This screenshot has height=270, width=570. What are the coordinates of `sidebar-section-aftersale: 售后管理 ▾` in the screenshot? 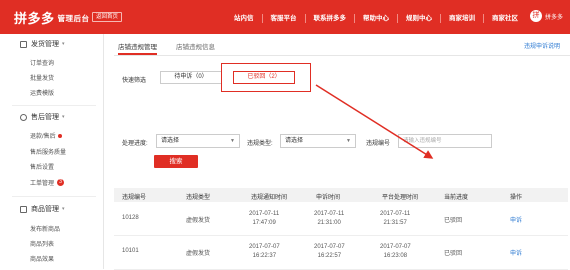 It's located at (42, 117).